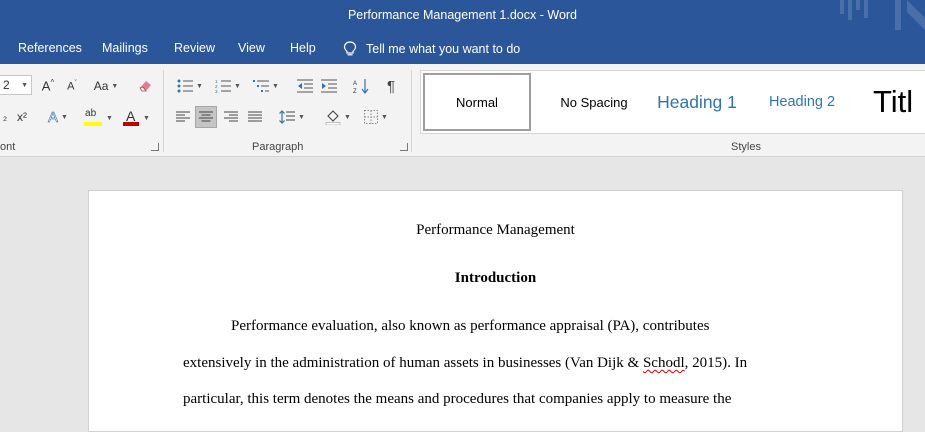  I want to click on numbering-icon: 123, so click(223, 86).